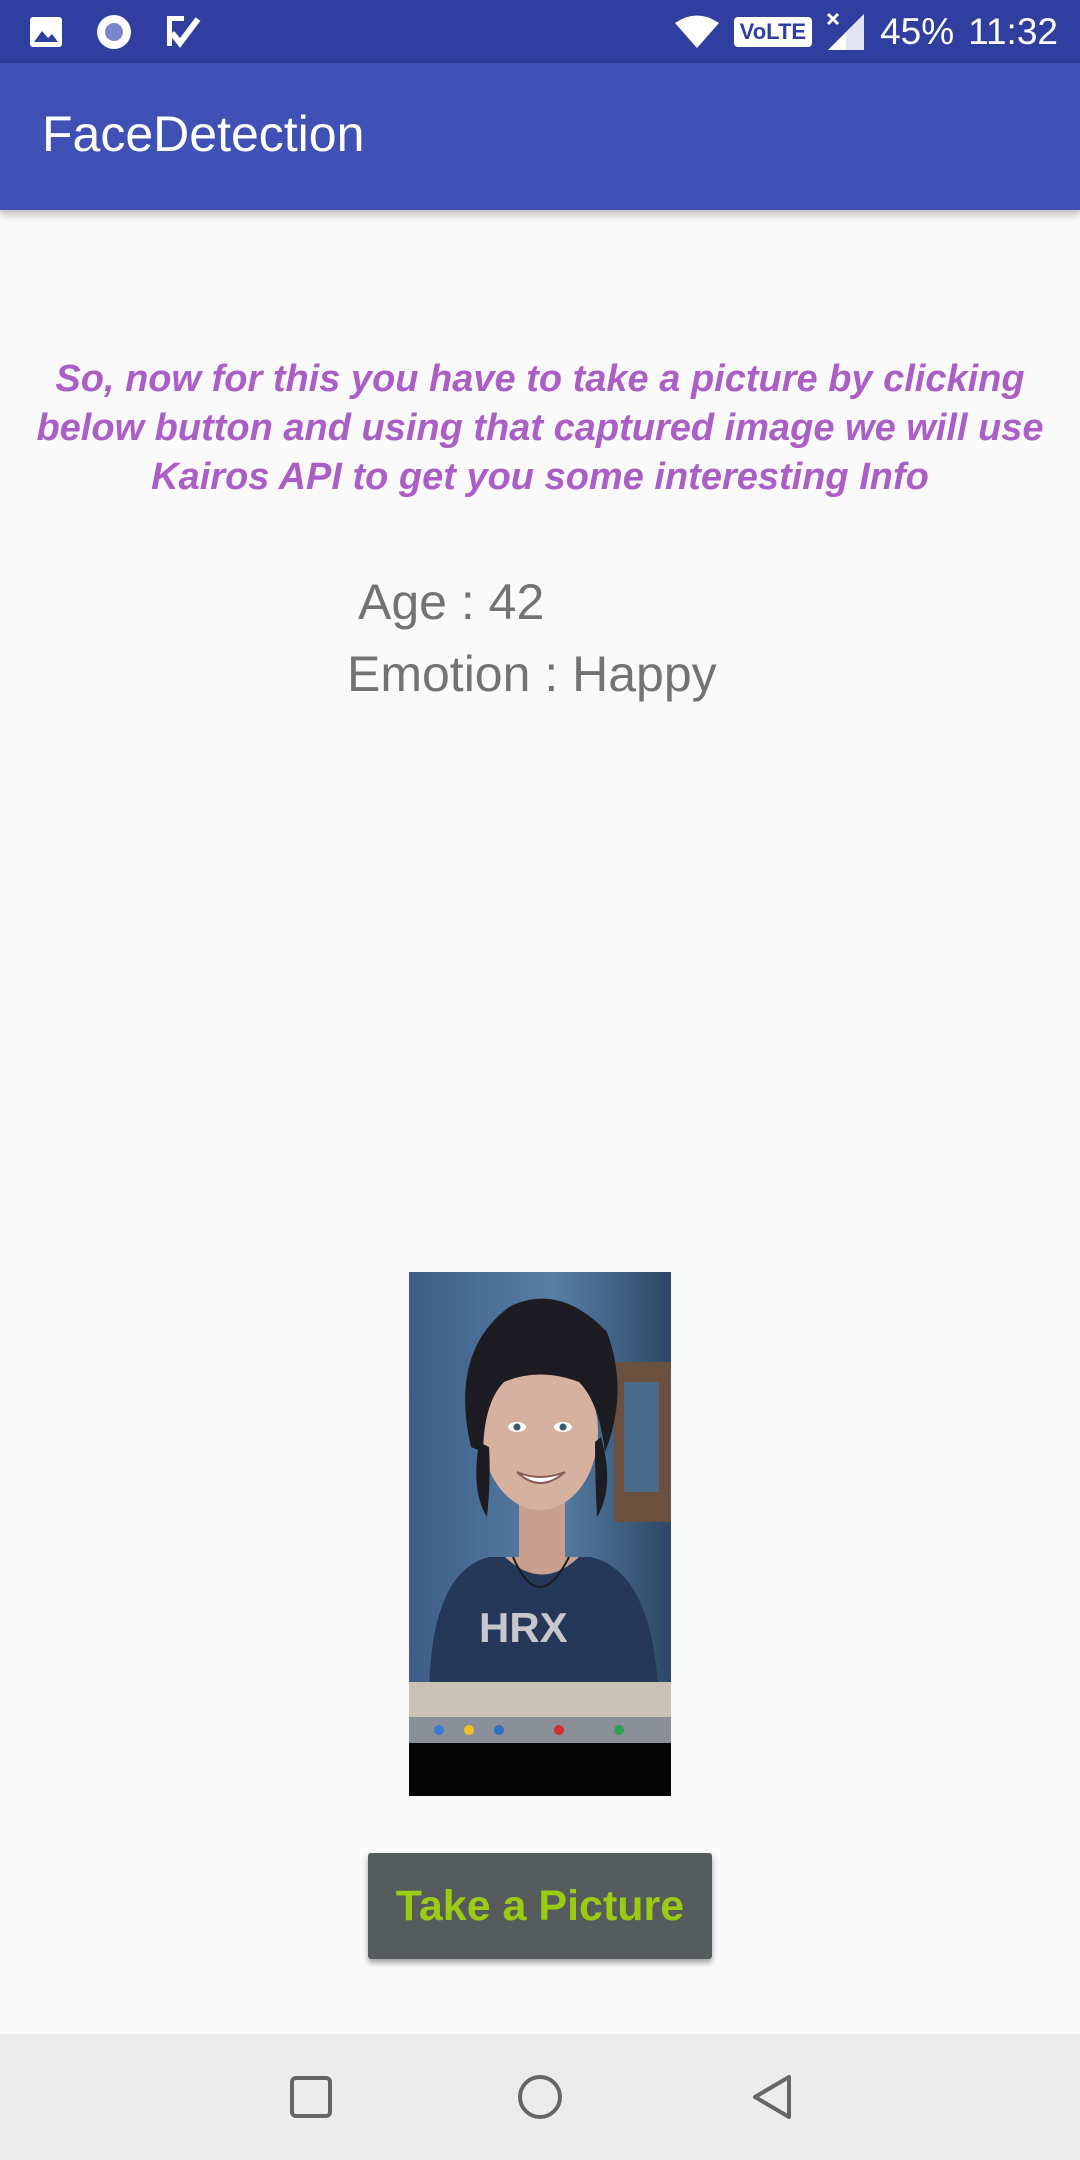  Describe the element at coordinates (451, 602) in the screenshot. I see `age-result: Age : 42` at that location.